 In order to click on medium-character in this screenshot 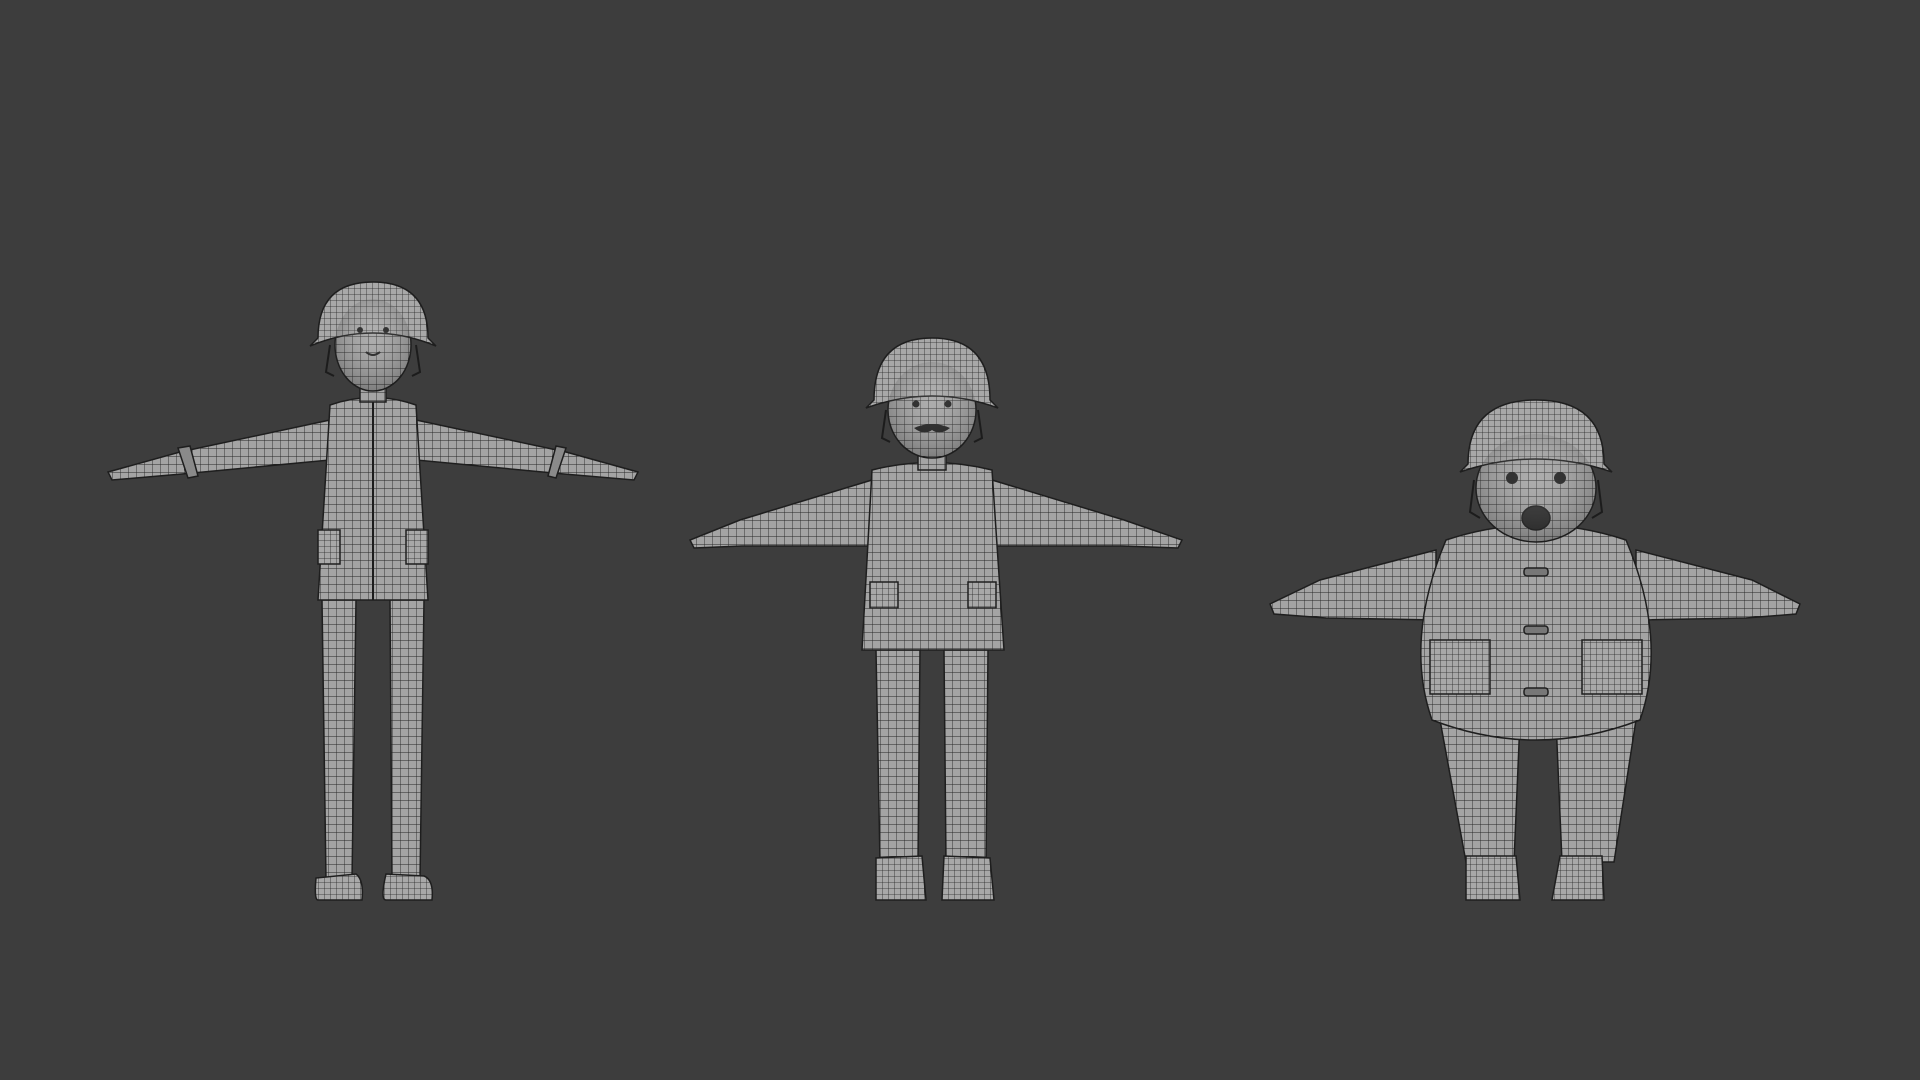, I will do `click(936, 619)`.